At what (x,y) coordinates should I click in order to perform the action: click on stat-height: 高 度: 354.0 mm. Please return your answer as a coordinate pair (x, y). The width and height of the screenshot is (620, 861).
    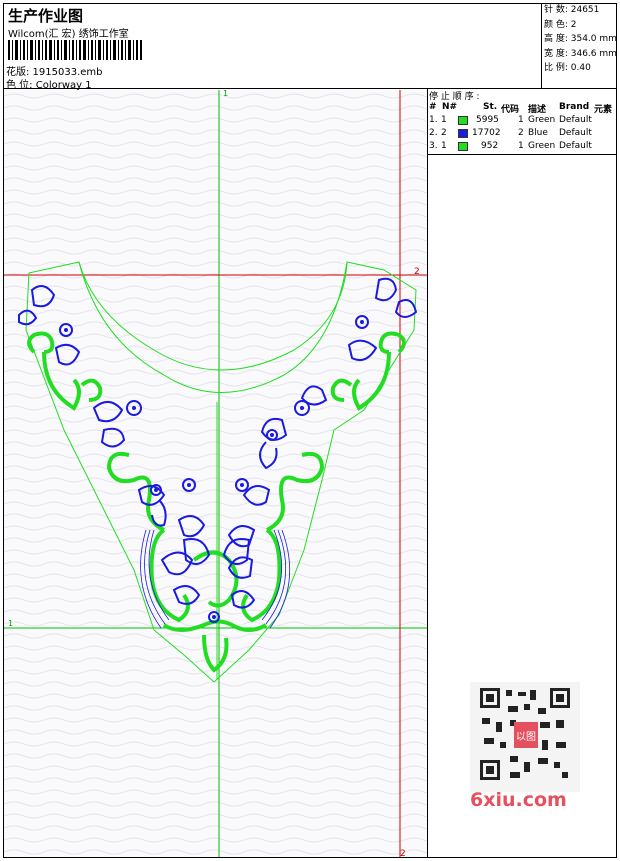
    Looking at the image, I should click on (580, 39).